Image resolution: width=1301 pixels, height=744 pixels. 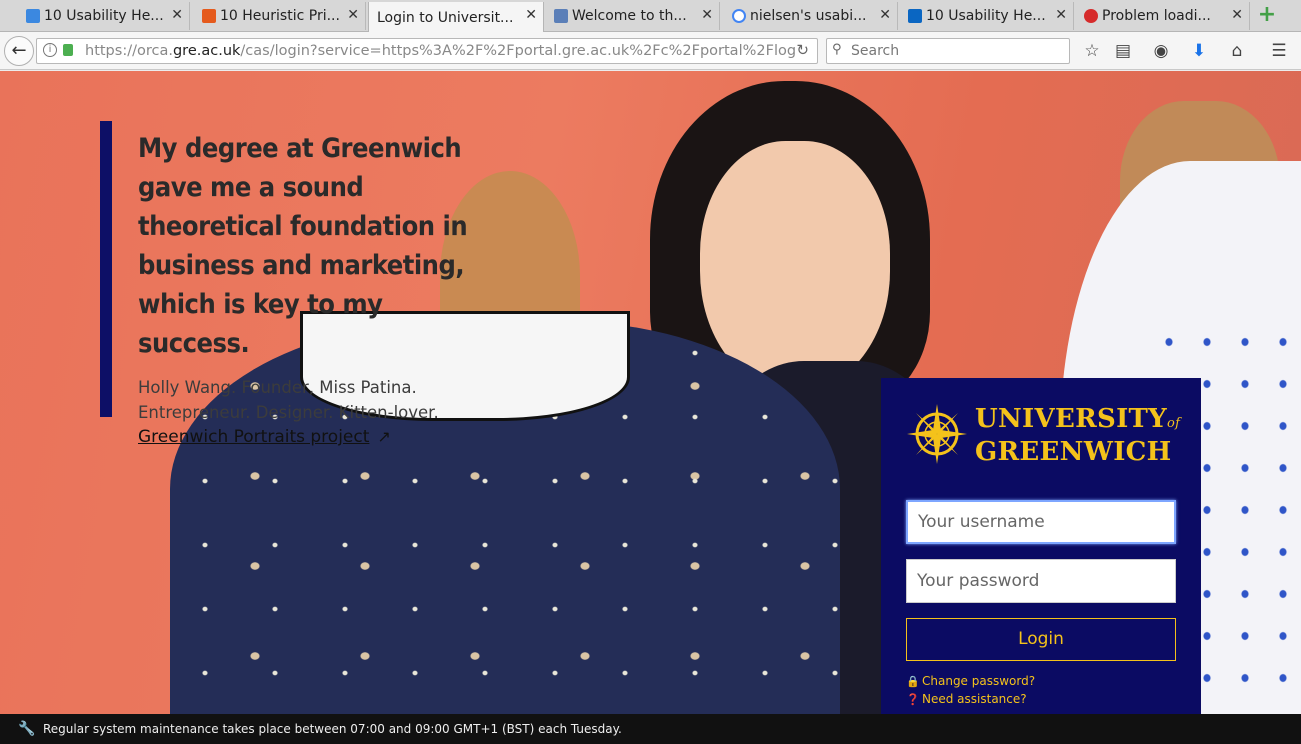 I want to click on wrench-icon: 🔧, so click(x=27, y=729).